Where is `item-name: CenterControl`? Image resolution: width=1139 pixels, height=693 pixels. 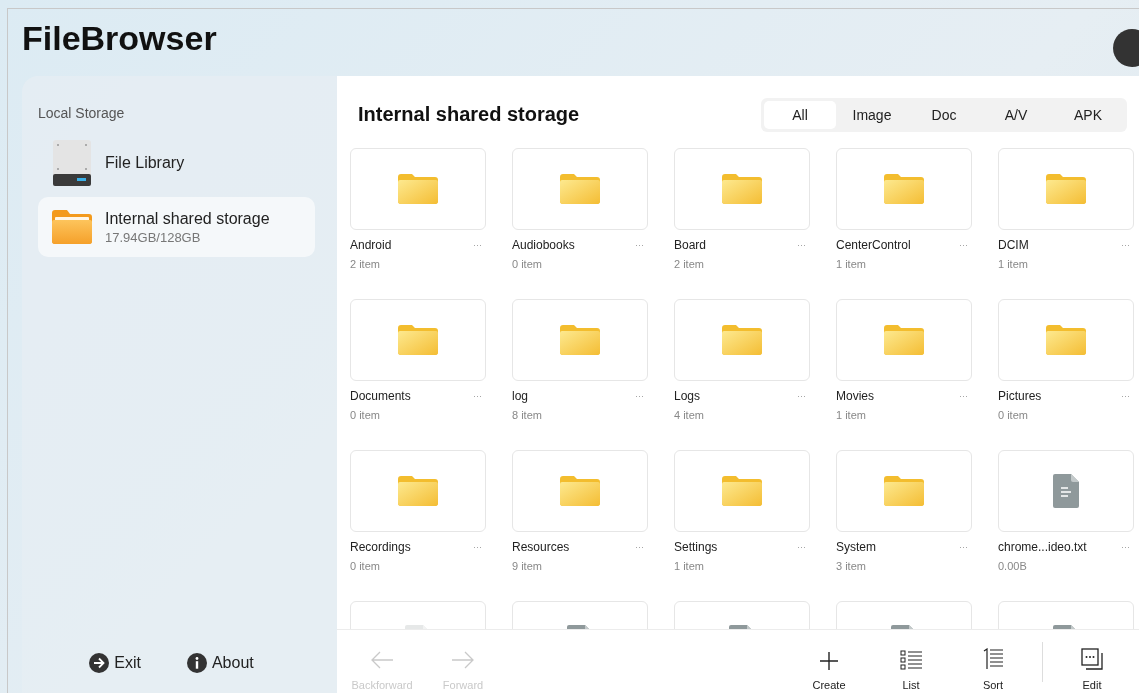
item-name: CenterControl is located at coordinates (873, 245).